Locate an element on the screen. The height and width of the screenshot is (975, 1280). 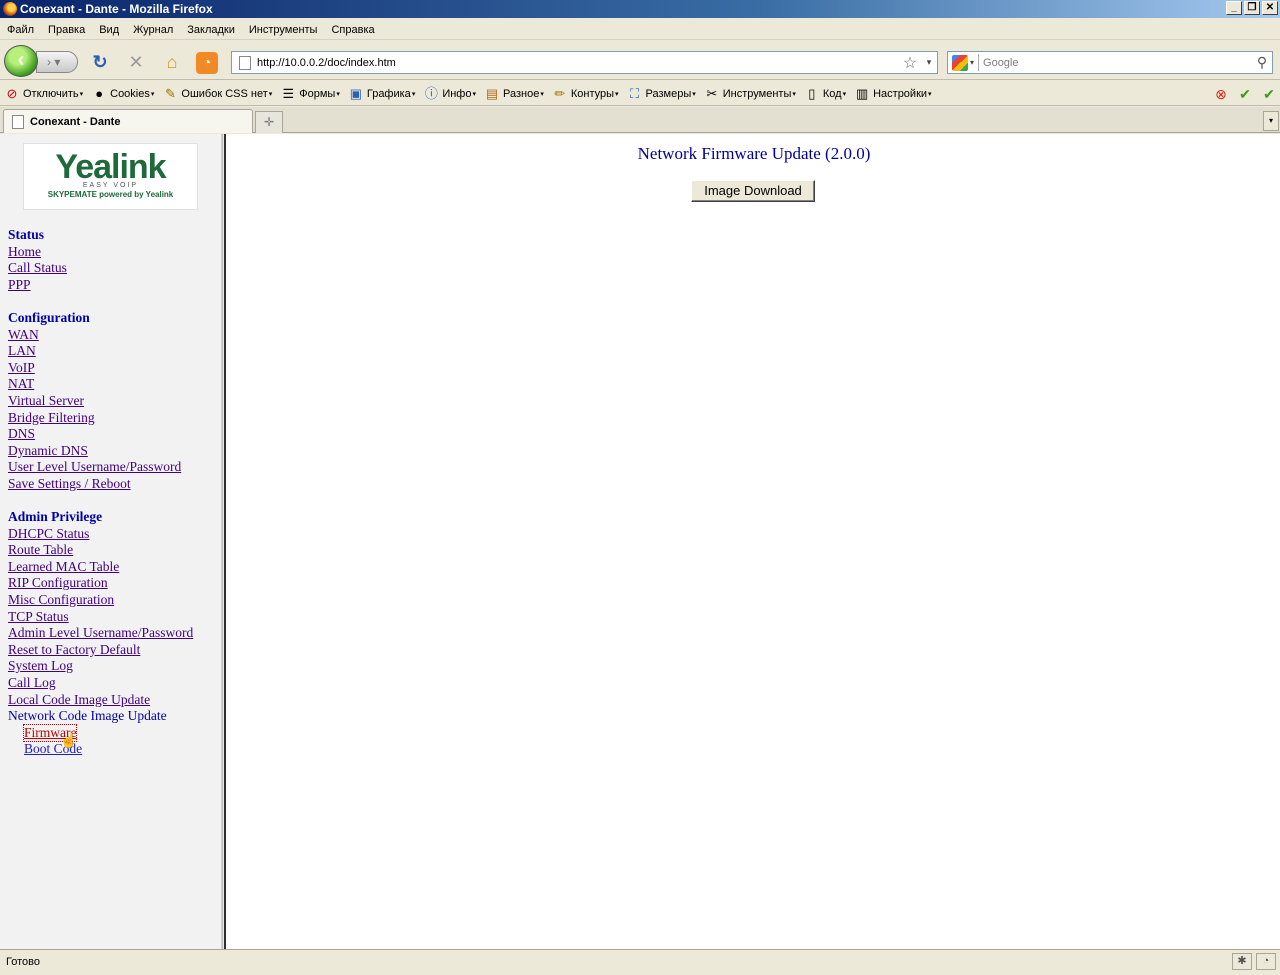
sidebar-link-rip-config: RIP Configuration is located at coordinates (100, 583).